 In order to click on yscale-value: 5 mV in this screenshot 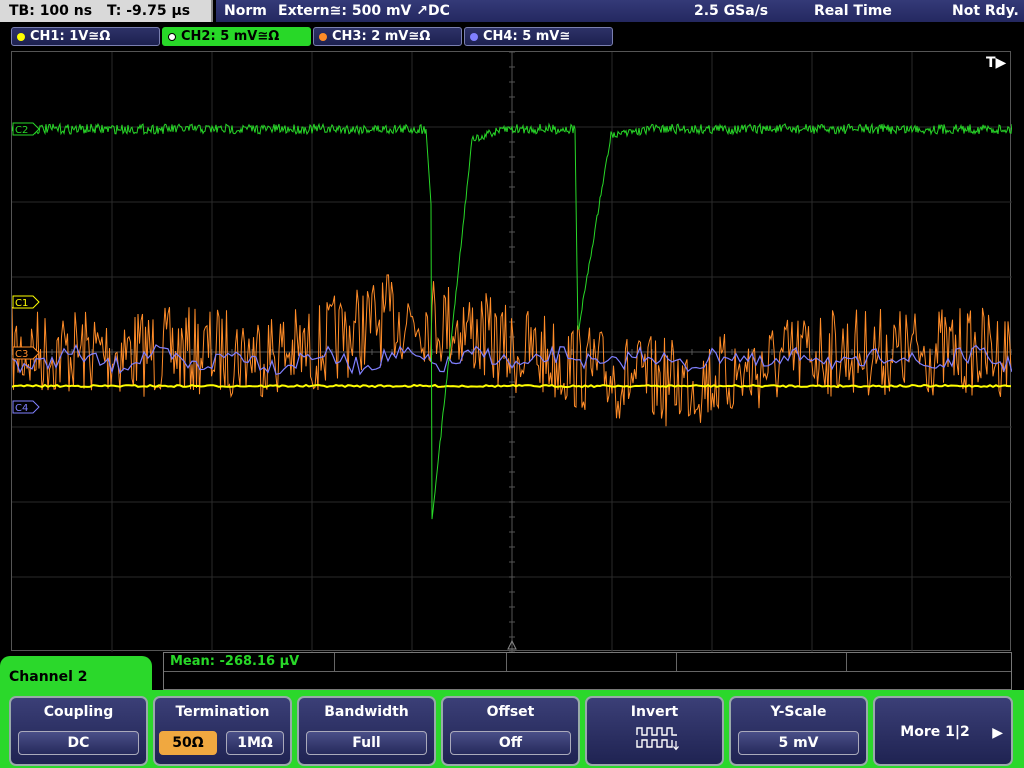, I will do `click(798, 743)`.